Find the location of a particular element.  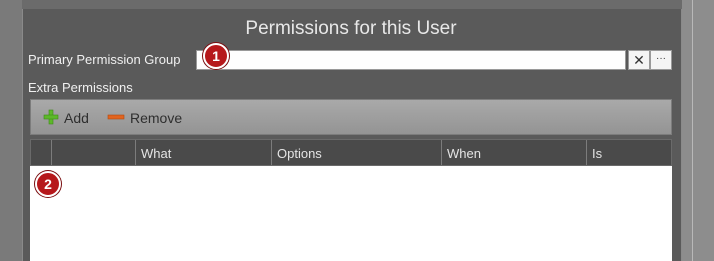

permissions-grid-header: What Options When Is is located at coordinates (351, 152).